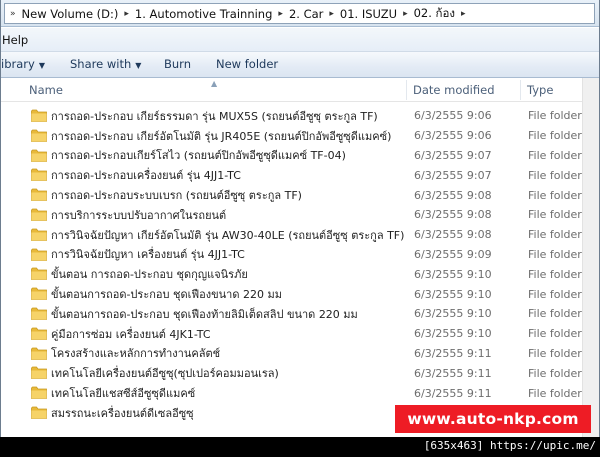  What do you see at coordinates (139, 215) in the screenshot?
I see `file-name: การบริการระบบปรับอากาศในรถยนต์` at bounding box center [139, 215].